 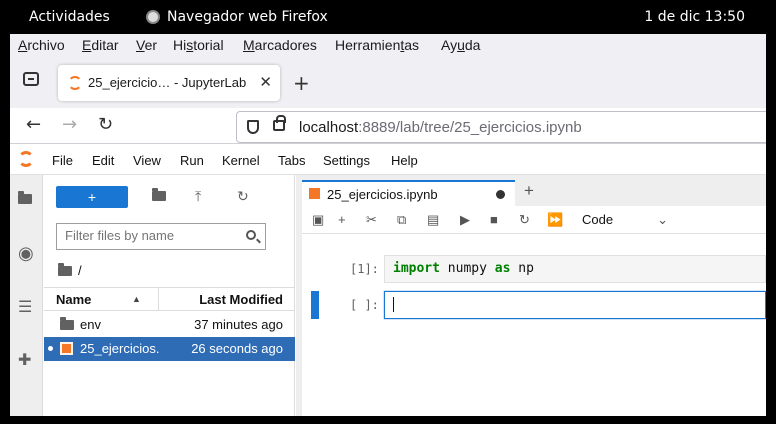 I want to click on jupyter-favicon-icon, so click(x=75, y=83).